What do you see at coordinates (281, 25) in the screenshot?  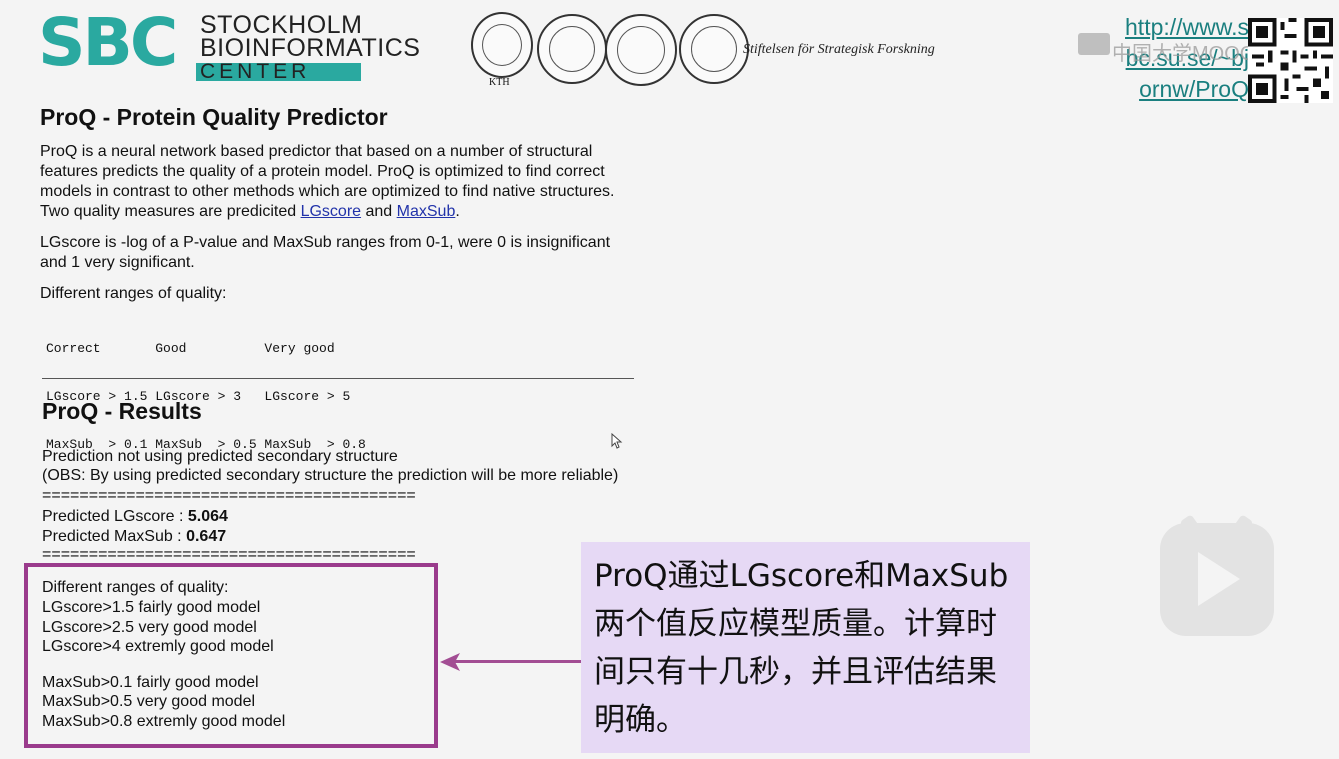 I see `sbc-logo-line1: STOCKHOLM` at bounding box center [281, 25].